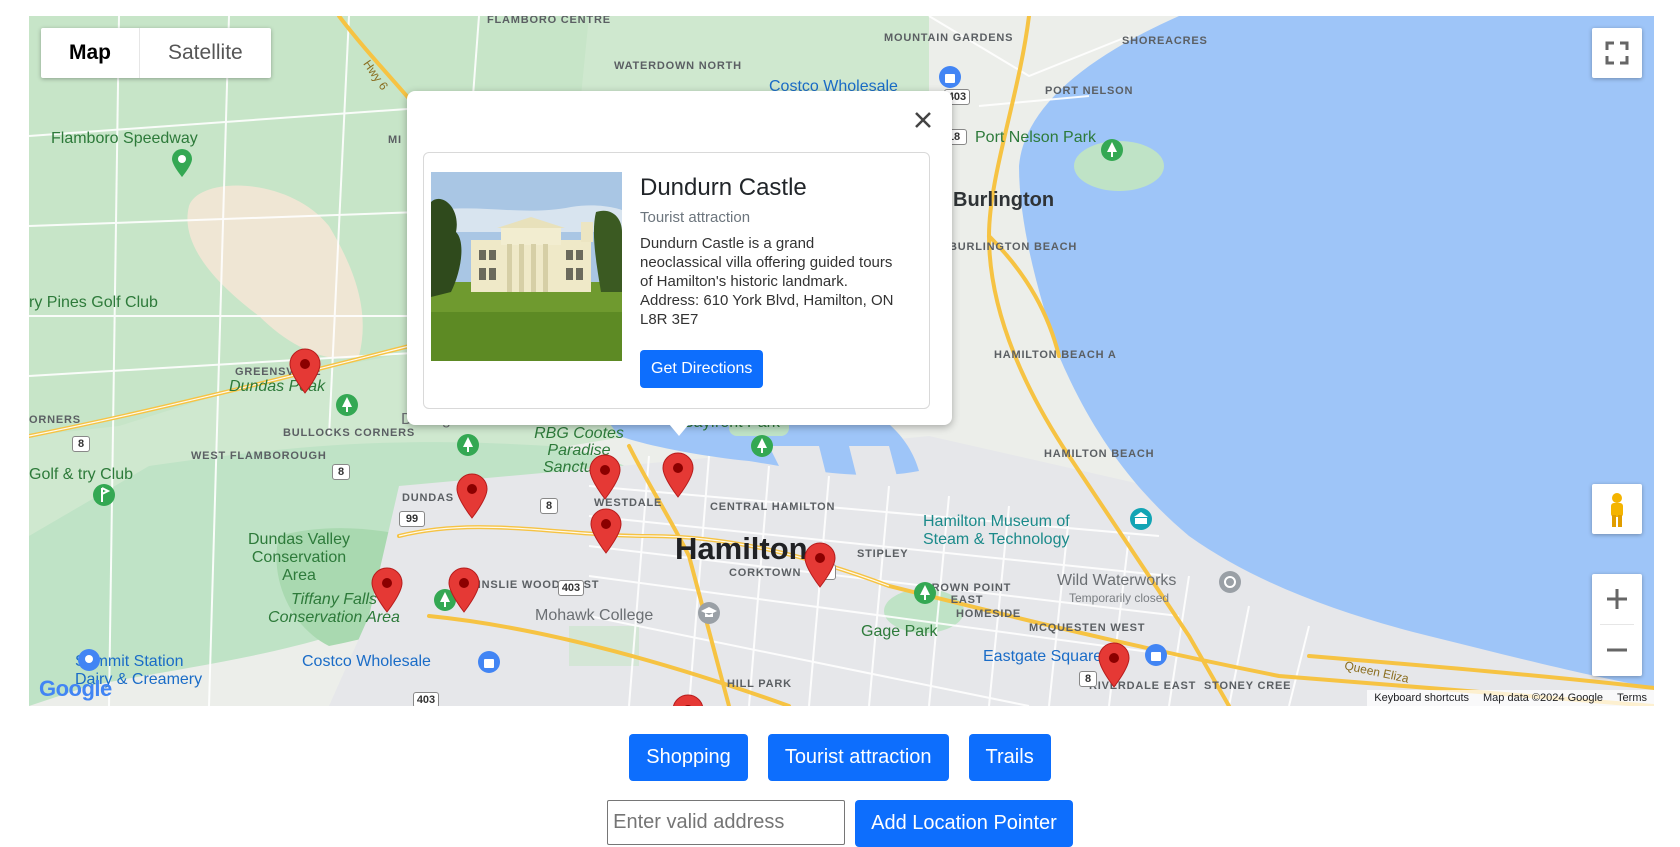 The image size is (1680, 847). What do you see at coordinates (104, 498) in the screenshot?
I see `golf-icon` at bounding box center [104, 498].